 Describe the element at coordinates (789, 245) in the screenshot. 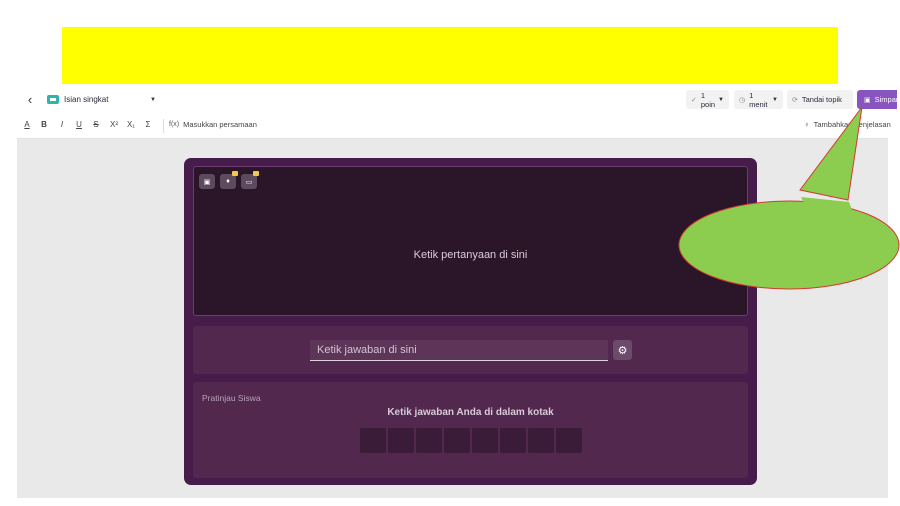

I see `callout-ellipse` at that location.